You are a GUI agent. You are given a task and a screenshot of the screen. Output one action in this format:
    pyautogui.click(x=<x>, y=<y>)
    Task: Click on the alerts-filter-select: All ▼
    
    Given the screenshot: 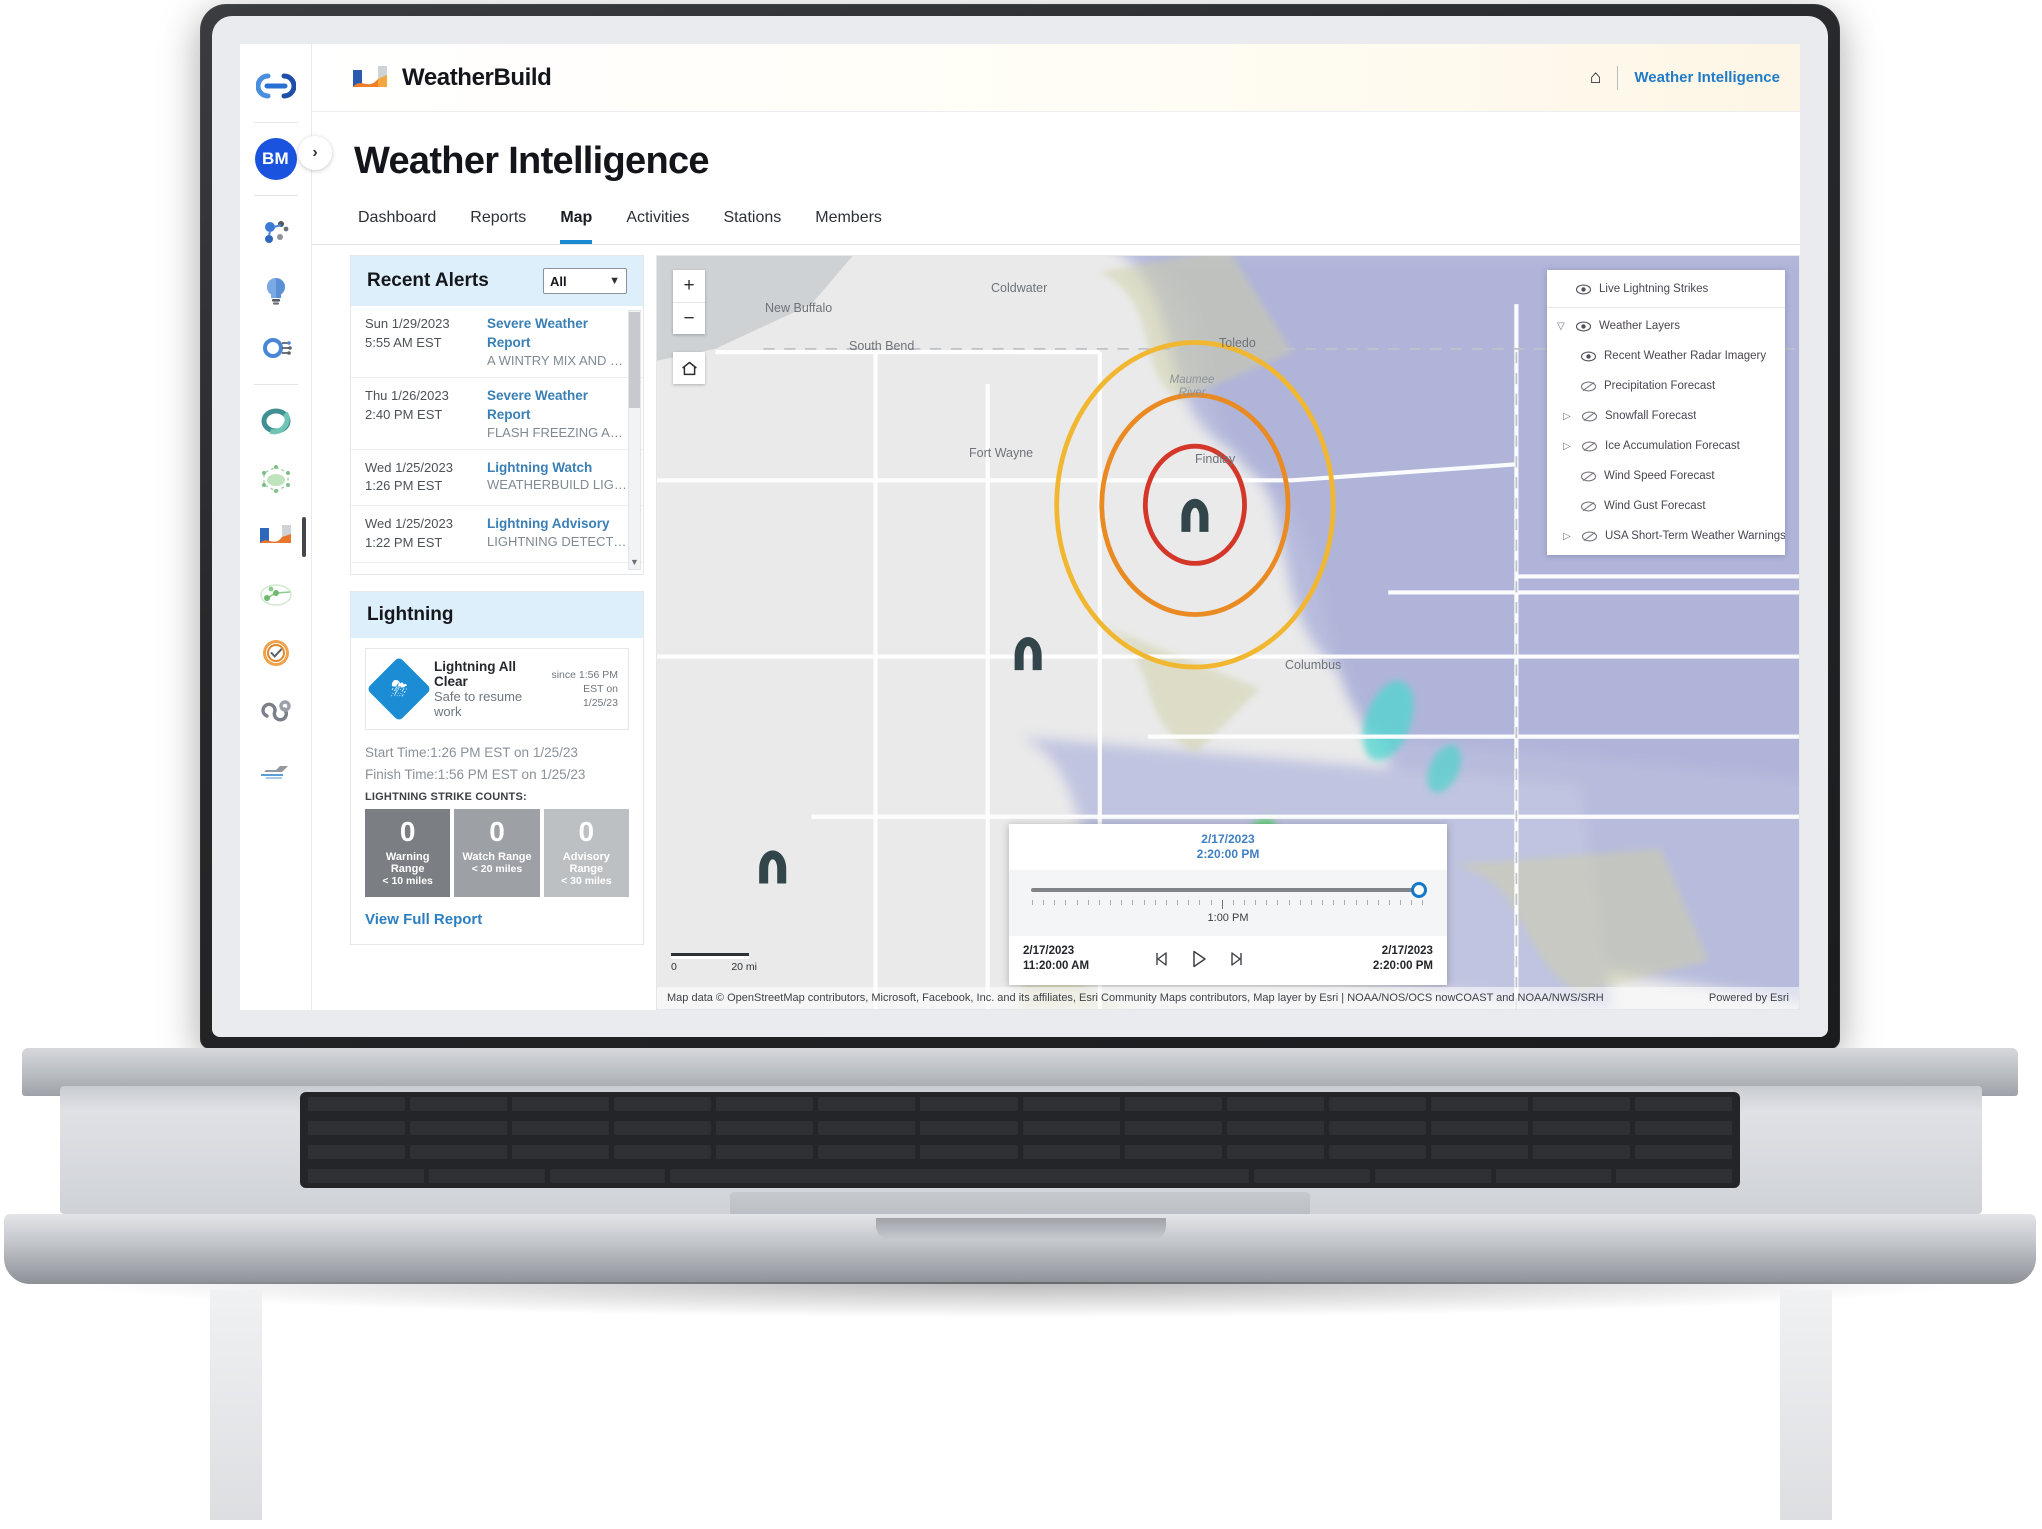 What is the action you would take?
    pyautogui.click(x=585, y=281)
    